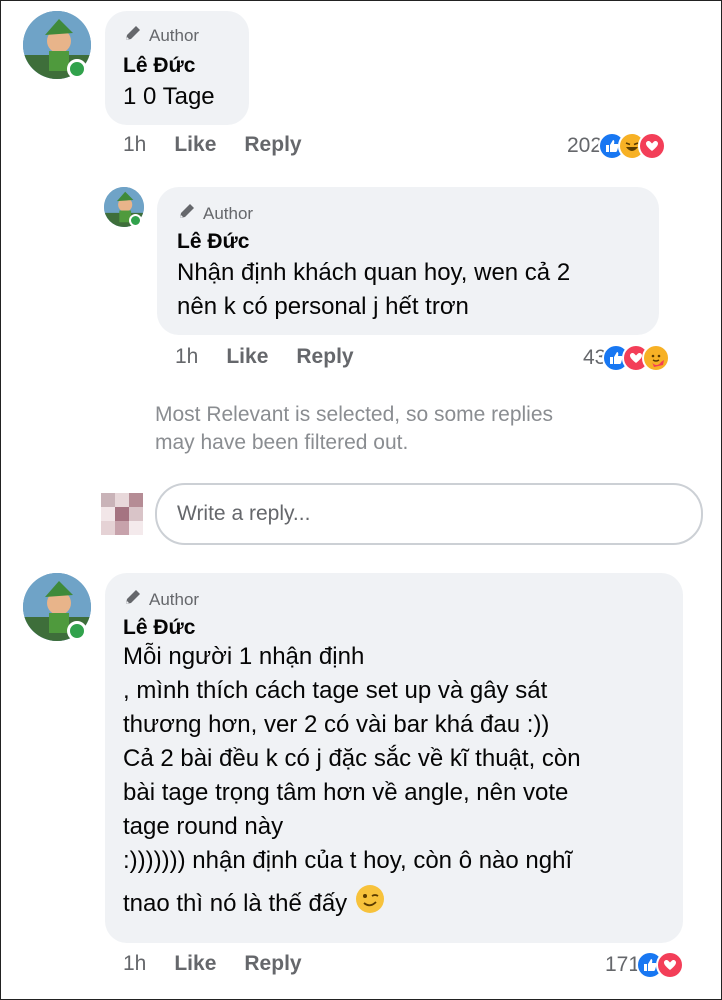 This screenshot has width=722, height=1000. Describe the element at coordinates (370, 904) in the screenshot. I see `winking-face-emoji-icon` at that location.